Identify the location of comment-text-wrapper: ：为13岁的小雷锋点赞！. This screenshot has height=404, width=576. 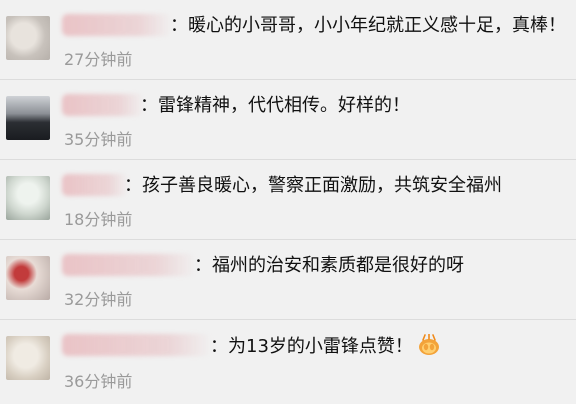
(325, 346).